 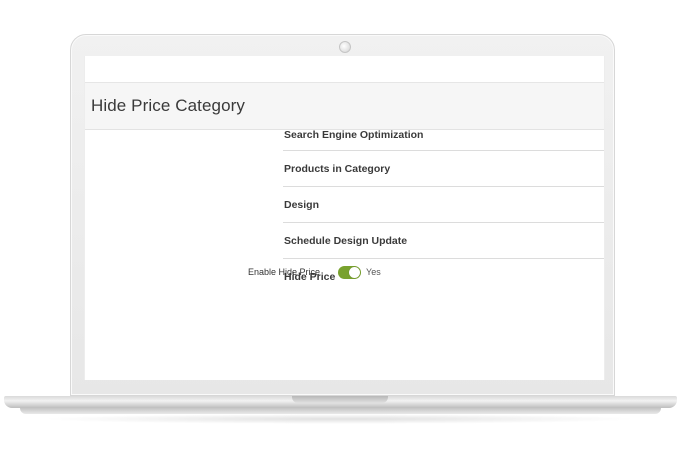 I want to click on toggle-knob, so click(x=355, y=272).